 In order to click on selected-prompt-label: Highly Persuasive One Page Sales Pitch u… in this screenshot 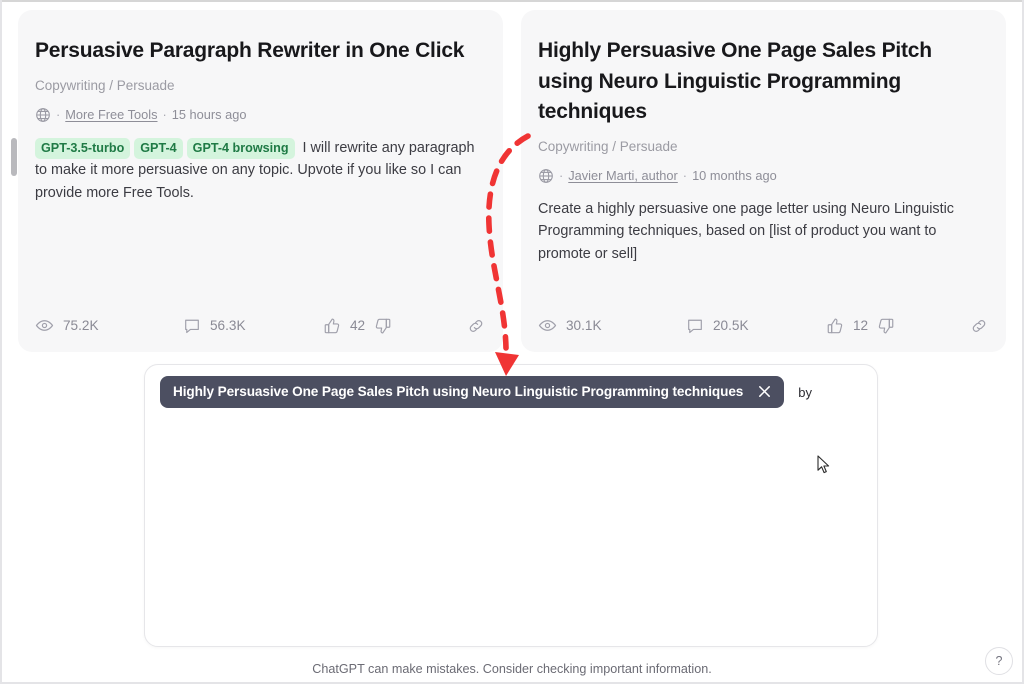, I will do `click(458, 391)`.